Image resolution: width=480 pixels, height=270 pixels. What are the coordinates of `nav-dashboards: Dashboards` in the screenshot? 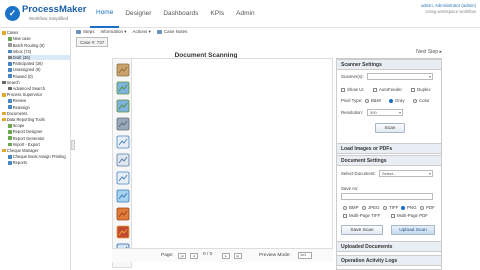 It's located at (180, 14).